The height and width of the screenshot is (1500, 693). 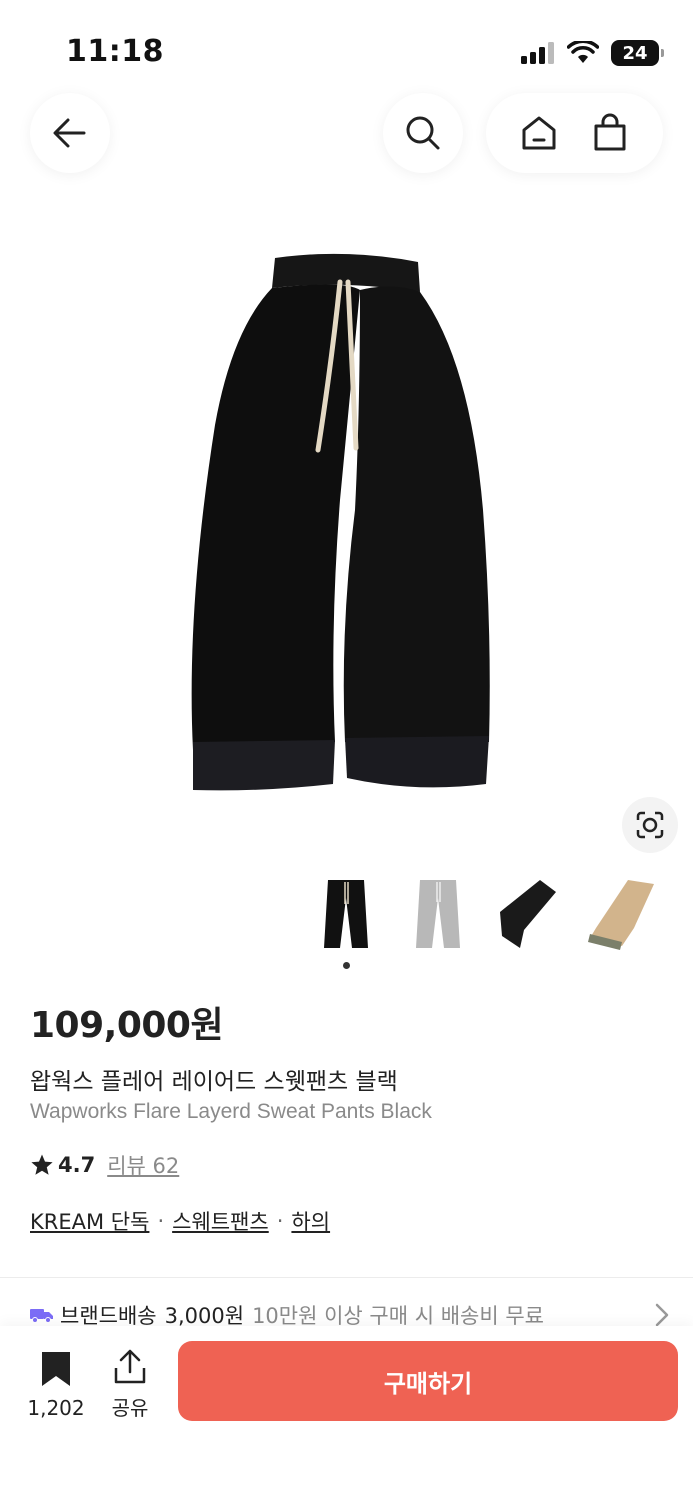 What do you see at coordinates (130, 1366) in the screenshot?
I see `share-icon` at bounding box center [130, 1366].